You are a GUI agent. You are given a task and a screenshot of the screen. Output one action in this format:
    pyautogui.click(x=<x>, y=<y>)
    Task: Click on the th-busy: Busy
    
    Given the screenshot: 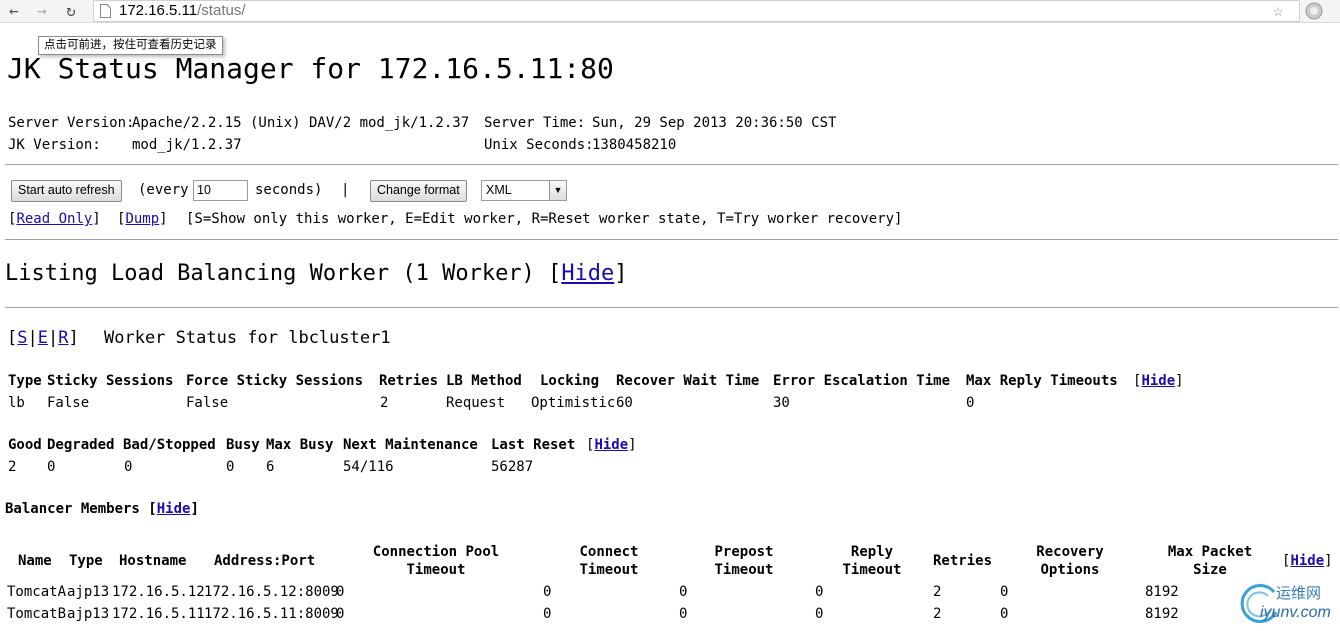 What is the action you would take?
    pyautogui.click(x=243, y=445)
    